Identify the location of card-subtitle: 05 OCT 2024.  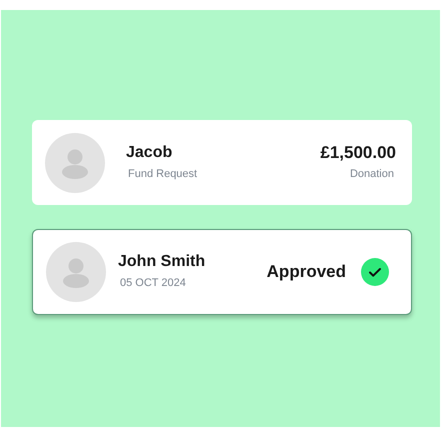
(153, 284).